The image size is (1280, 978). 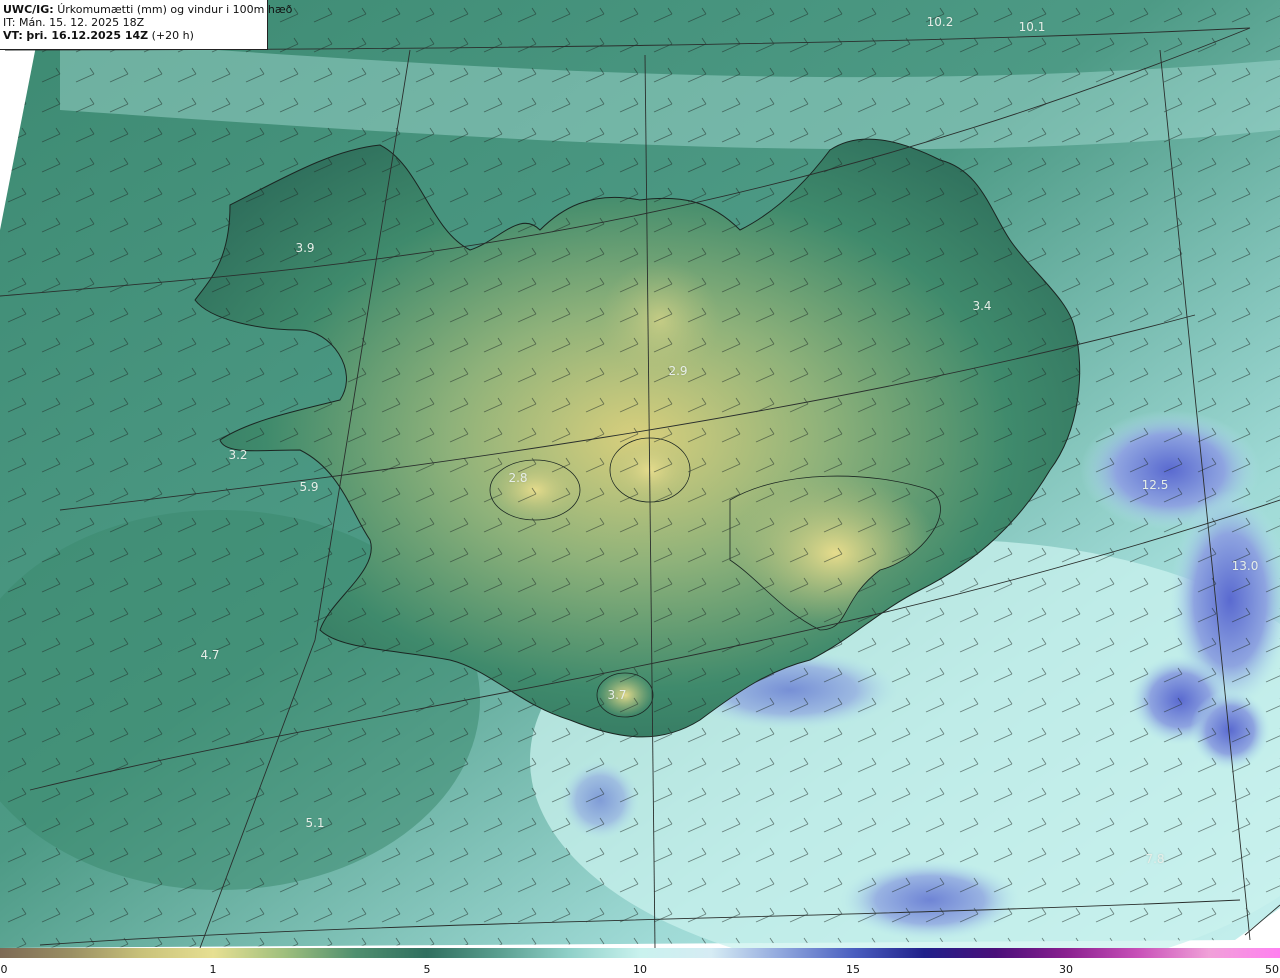 I want to click on value-label: 3.7, so click(x=617, y=695).